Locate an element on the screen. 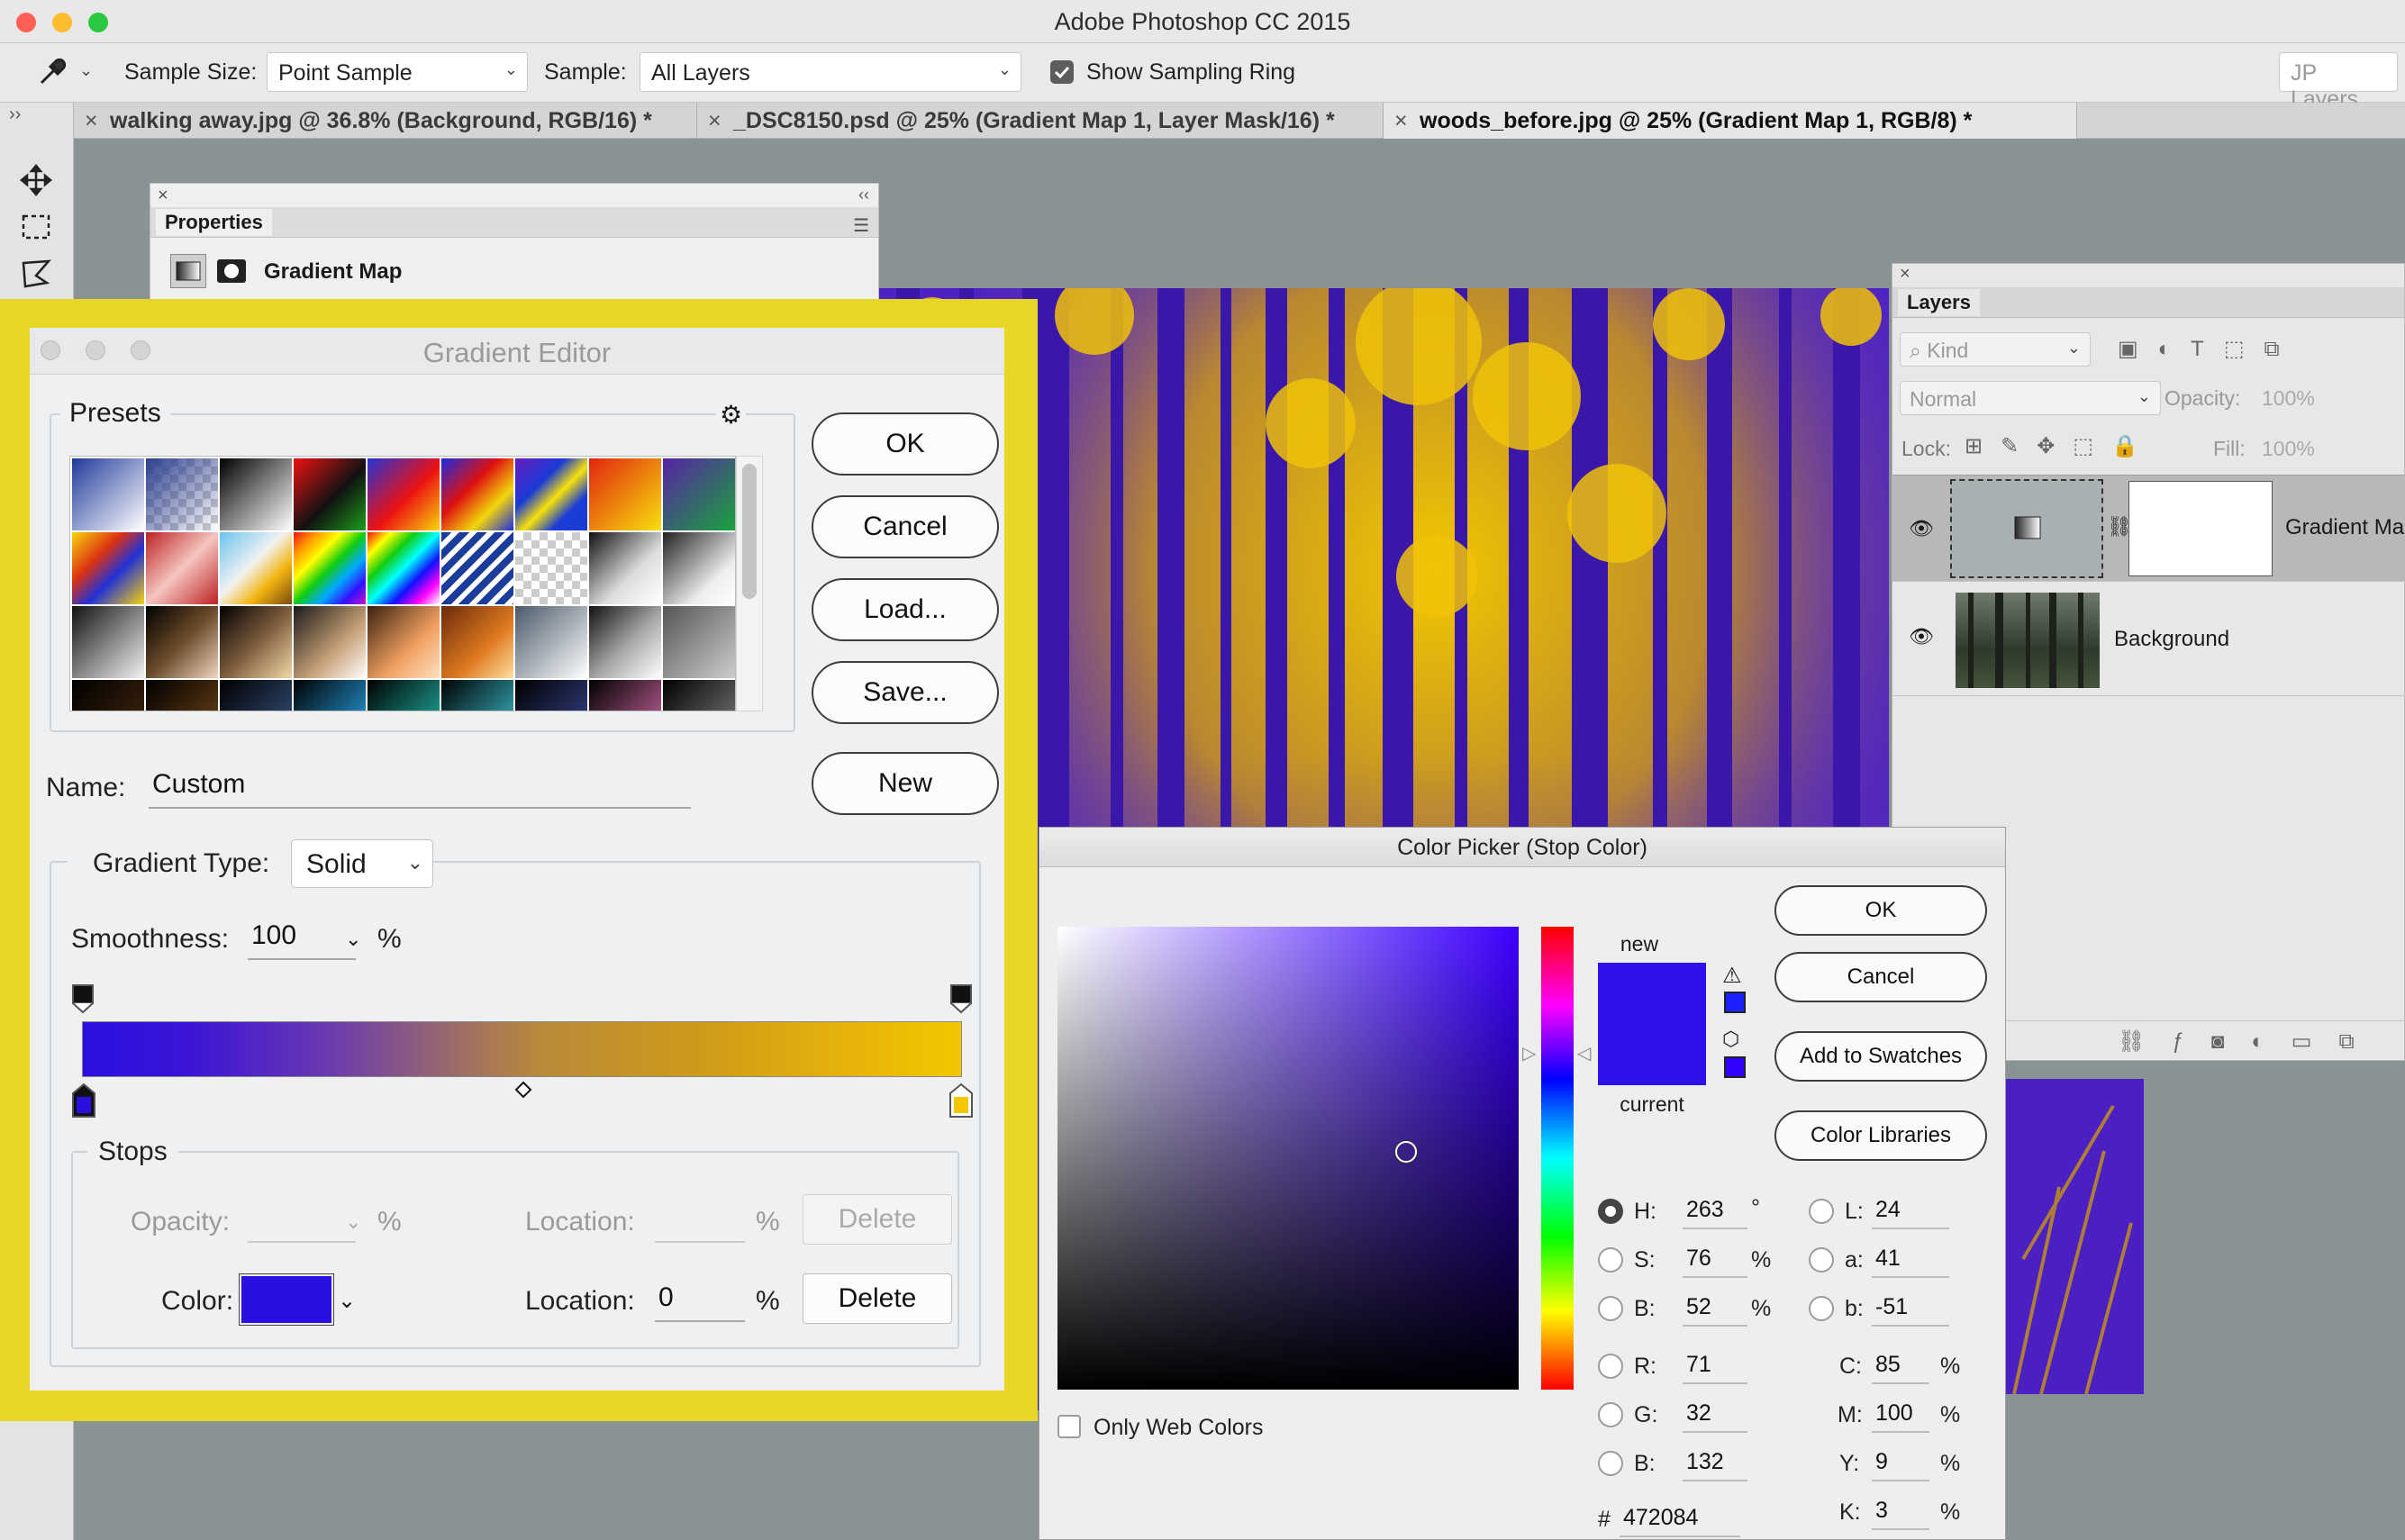 The image size is (2405, 1540). m-input: 100 is located at coordinates (1900, 1416).